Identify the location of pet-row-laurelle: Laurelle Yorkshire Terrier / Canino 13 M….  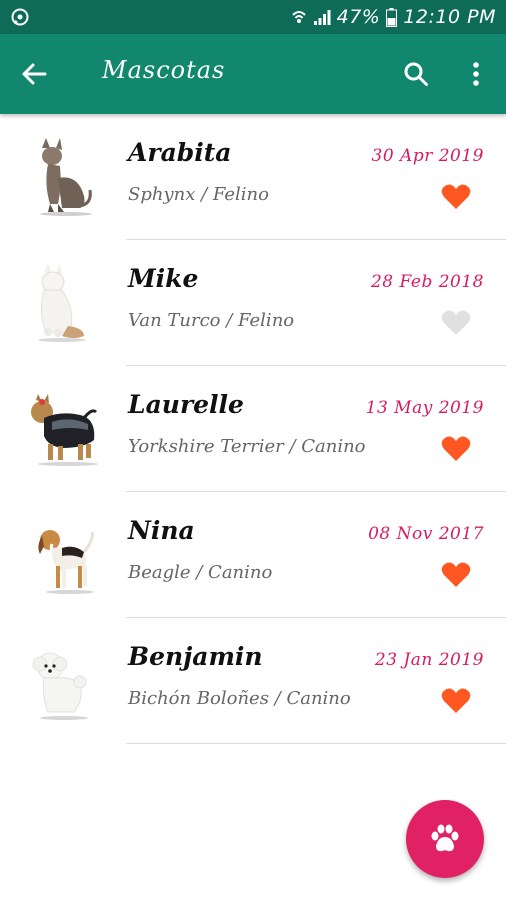
(253, 429).